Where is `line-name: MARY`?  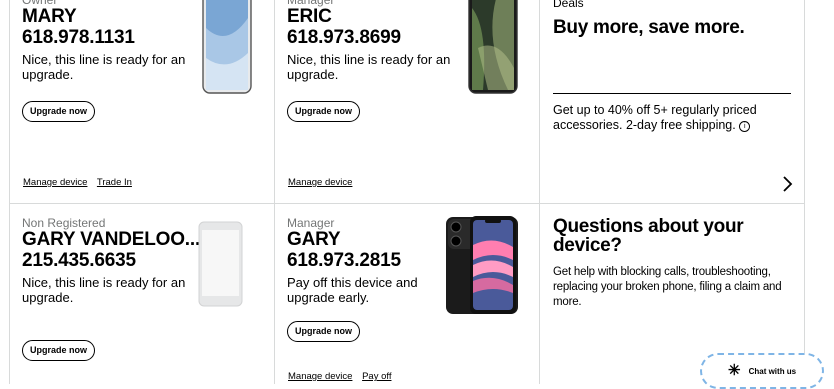 line-name: MARY is located at coordinates (49, 16).